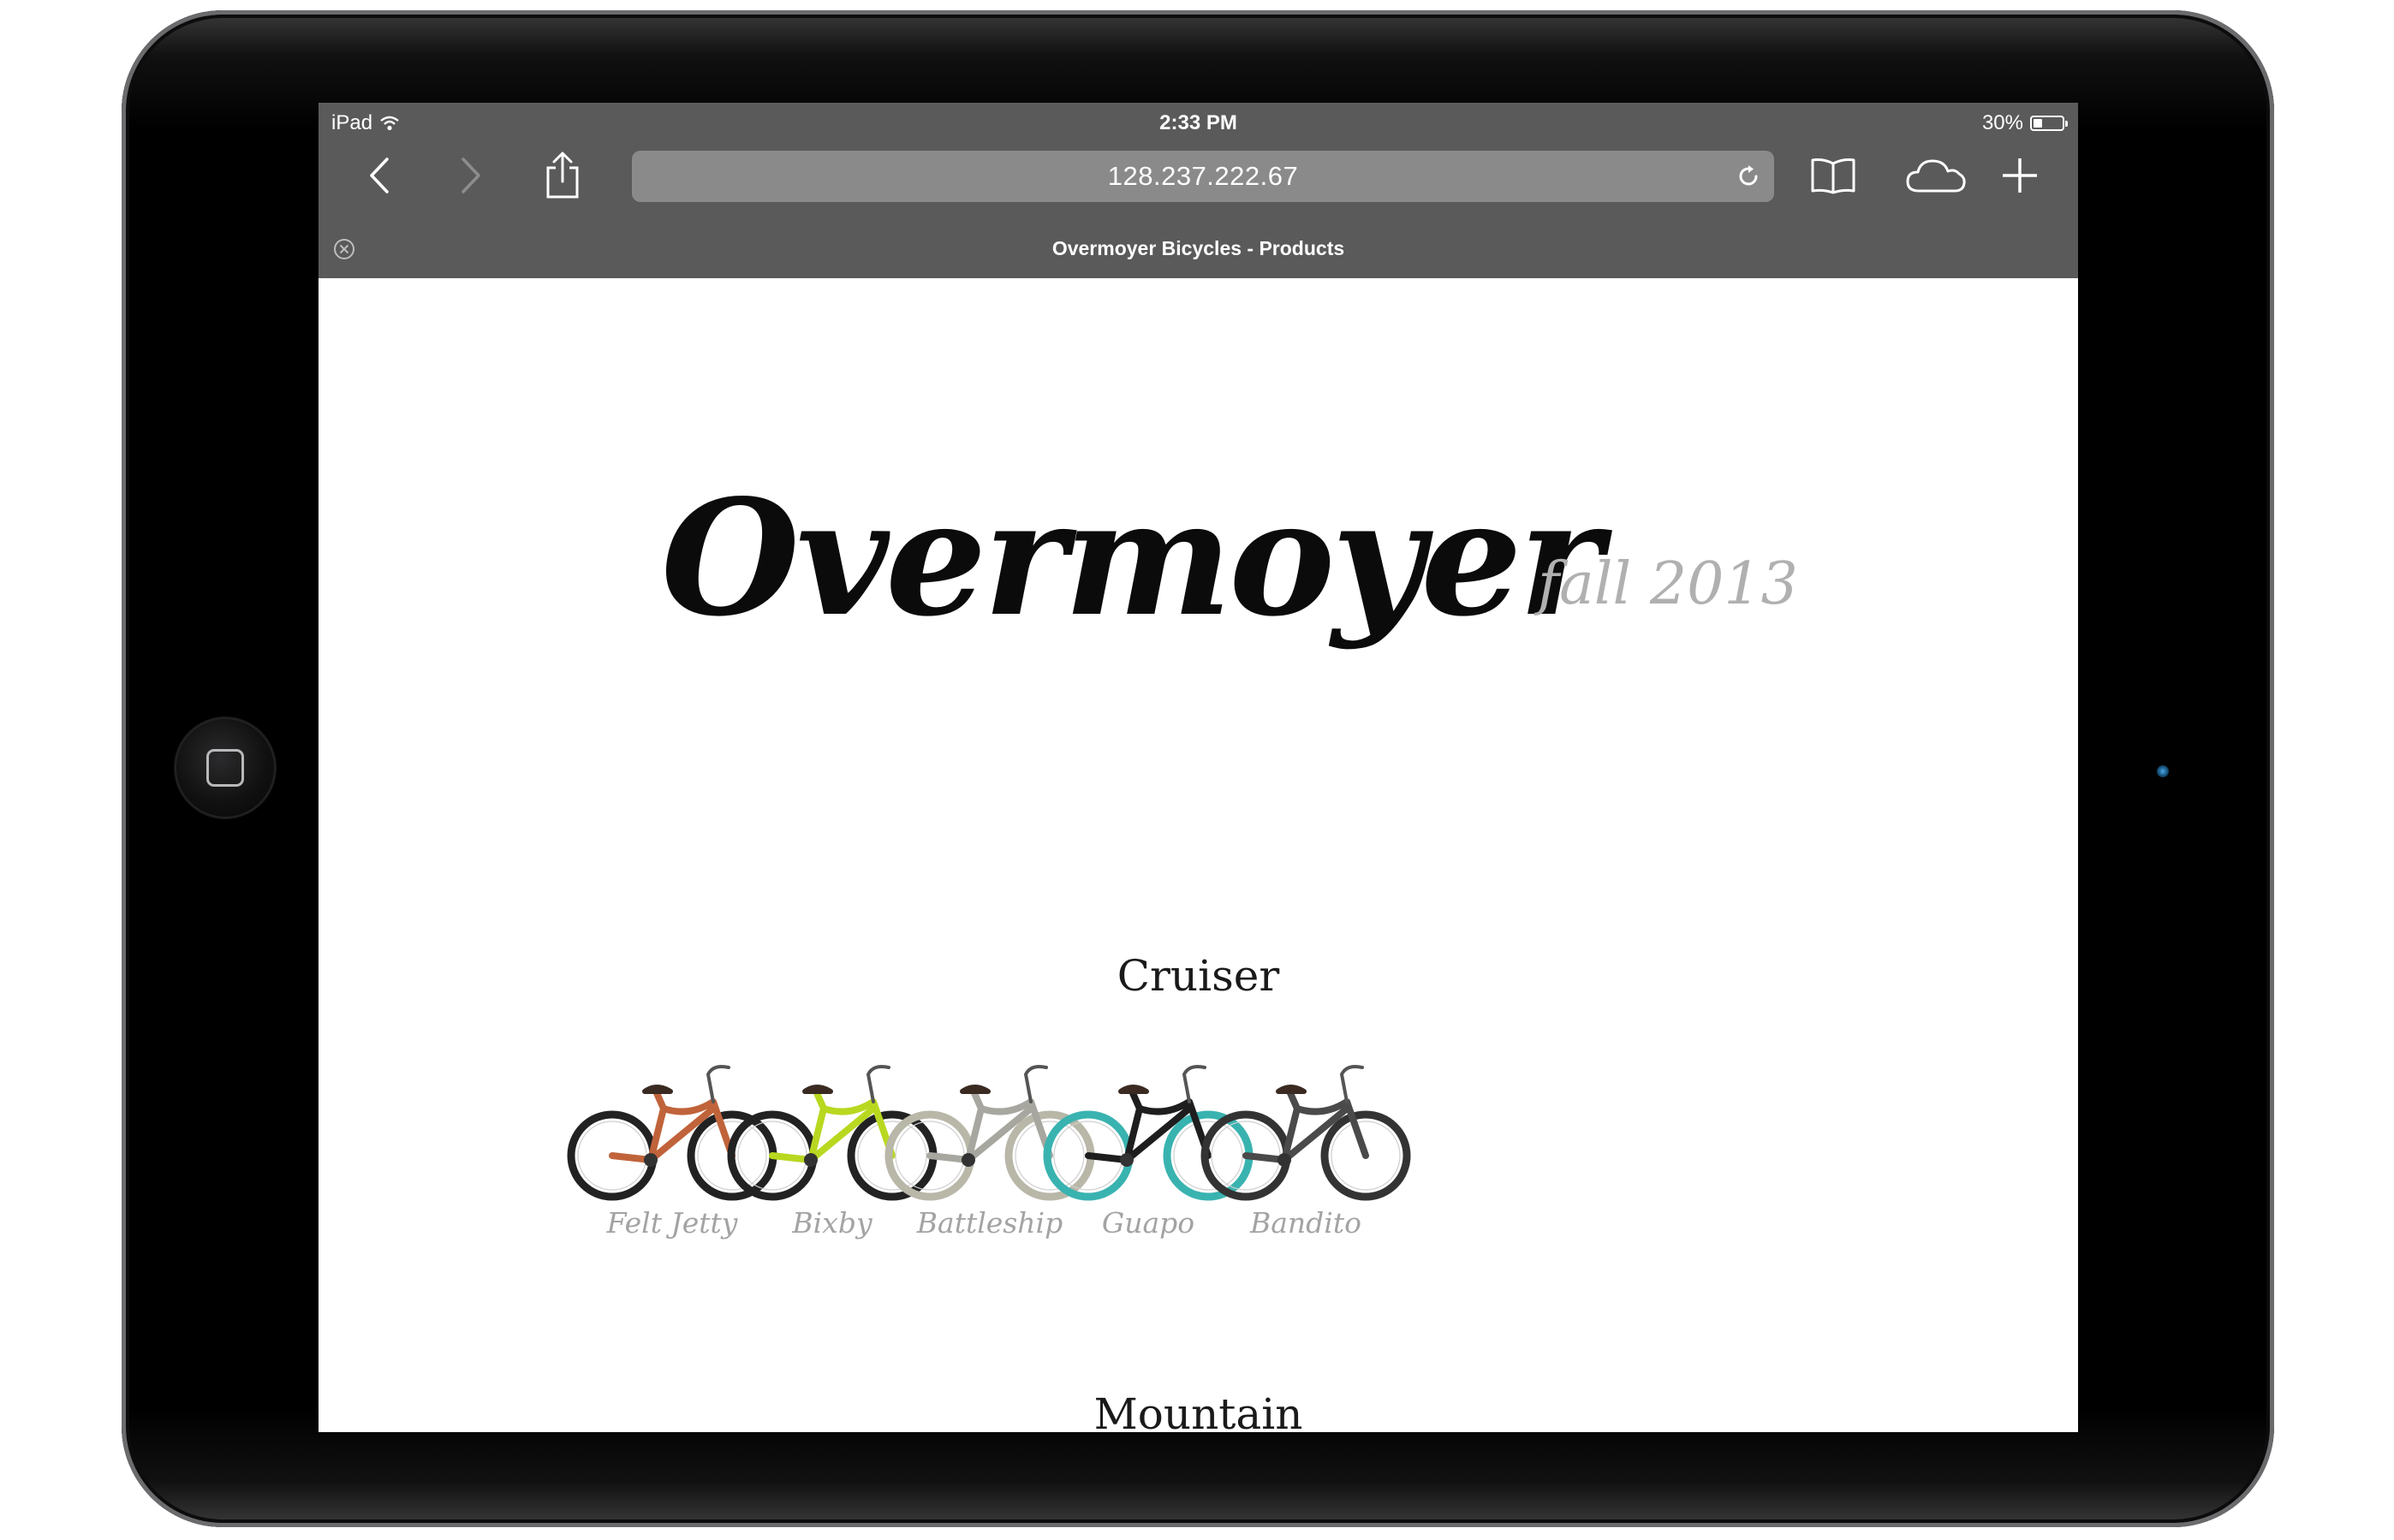 This screenshot has height=1540, width=2394. I want to click on battery-icon, so click(2049, 123).